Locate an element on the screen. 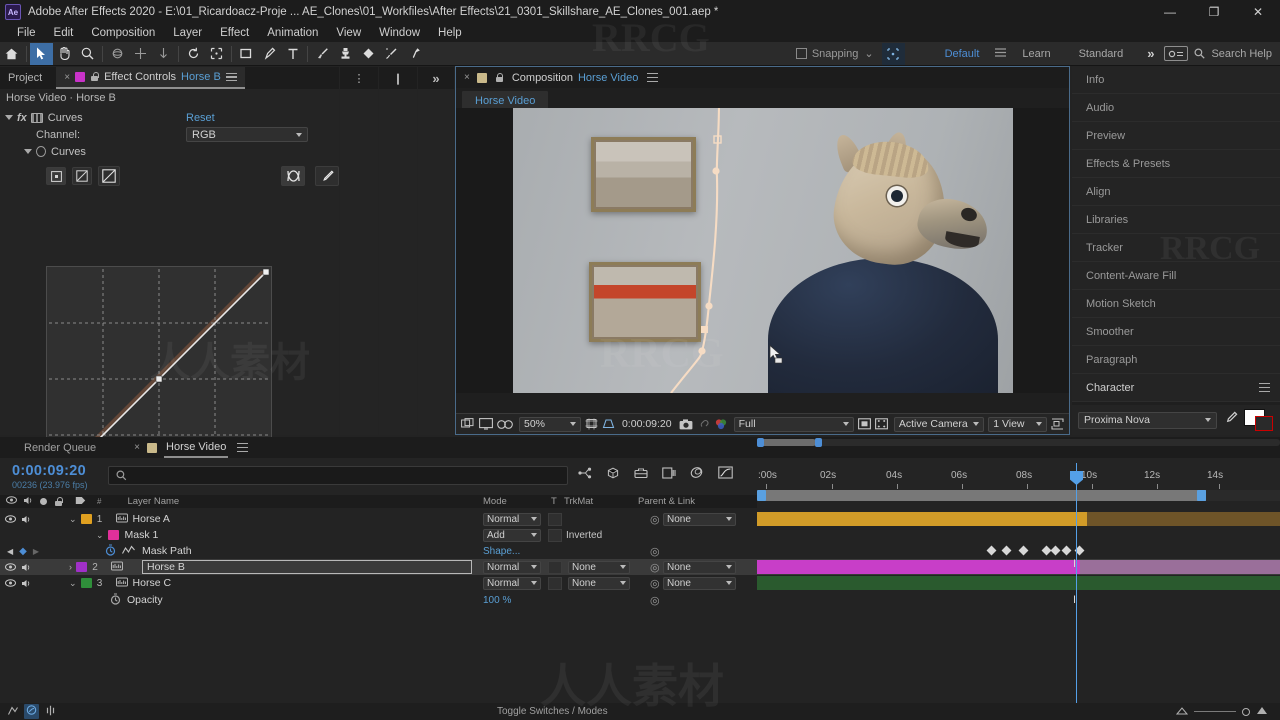 The height and width of the screenshot is (720, 1280). menu-animation: Animation is located at coordinates (292, 33).